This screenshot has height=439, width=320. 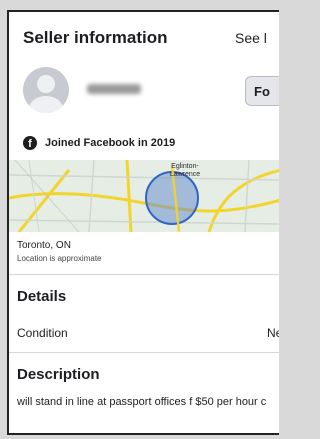 I want to click on details-heading: Details, so click(x=42, y=296).